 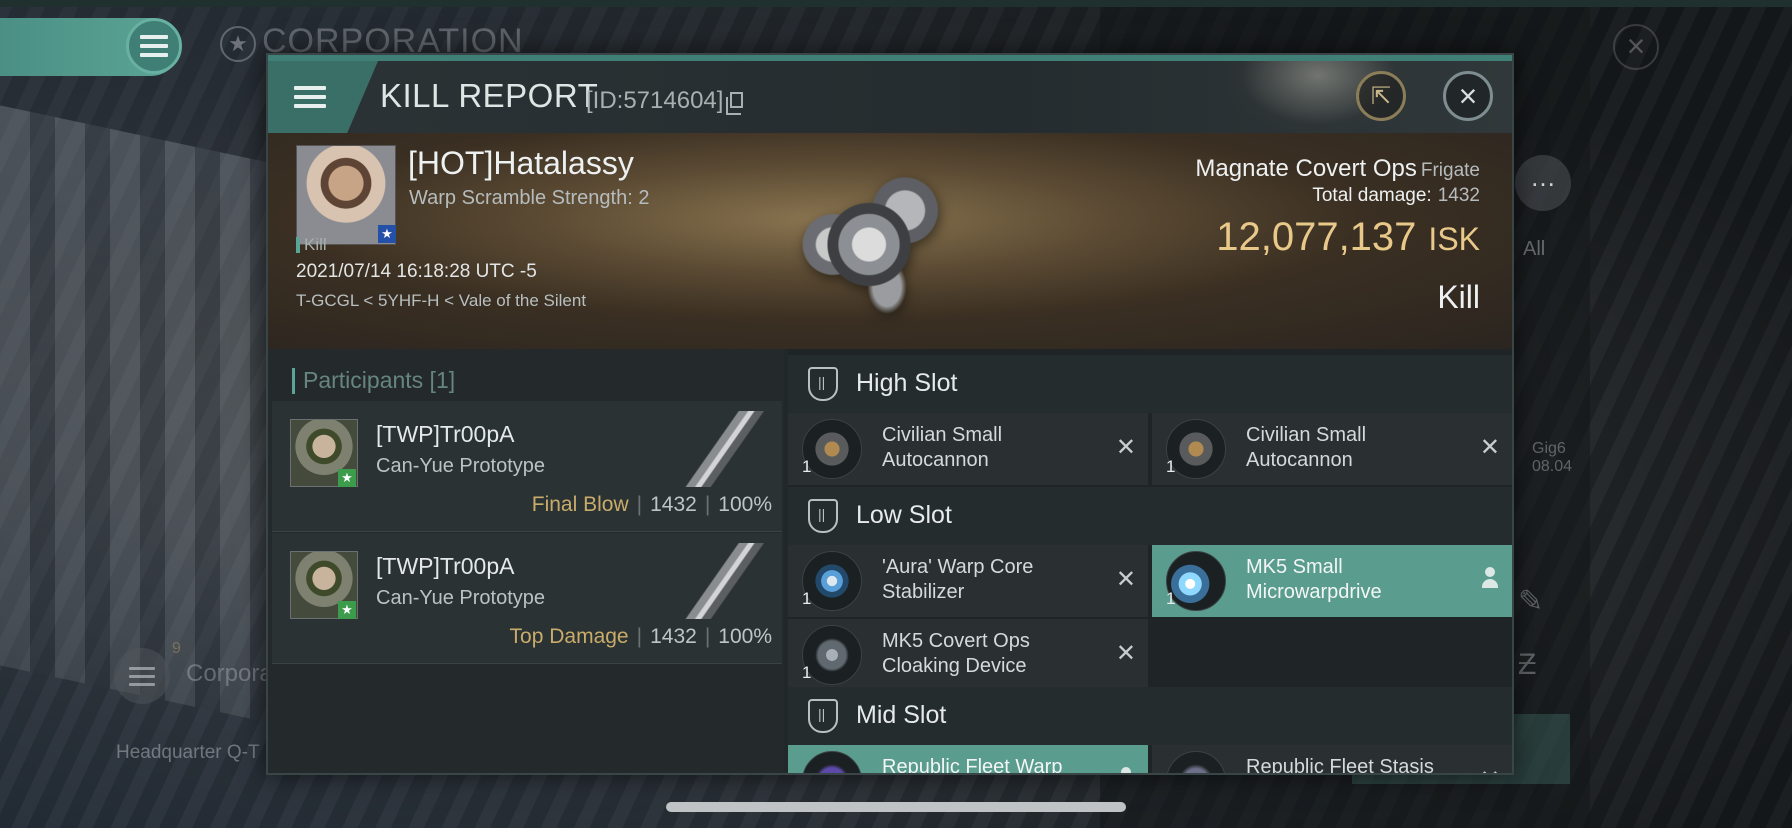 I want to click on module-name: 'Aura' Warp Core Stabilizer, so click(x=958, y=579).